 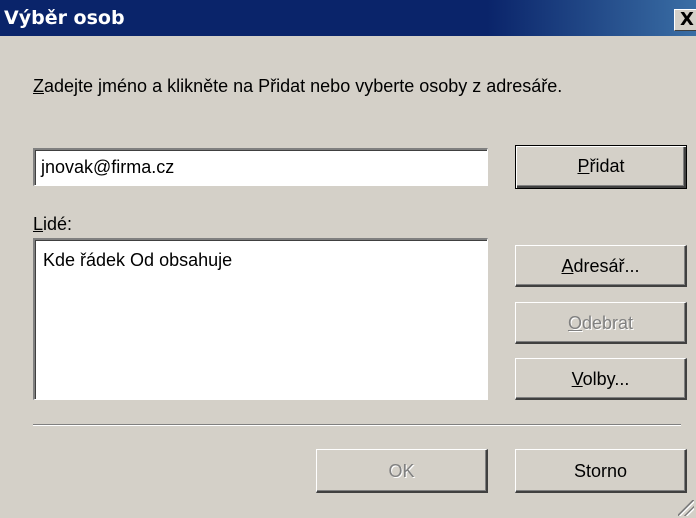 I want to click on people-label-mnemonic: L, so click(x=38, y=224).